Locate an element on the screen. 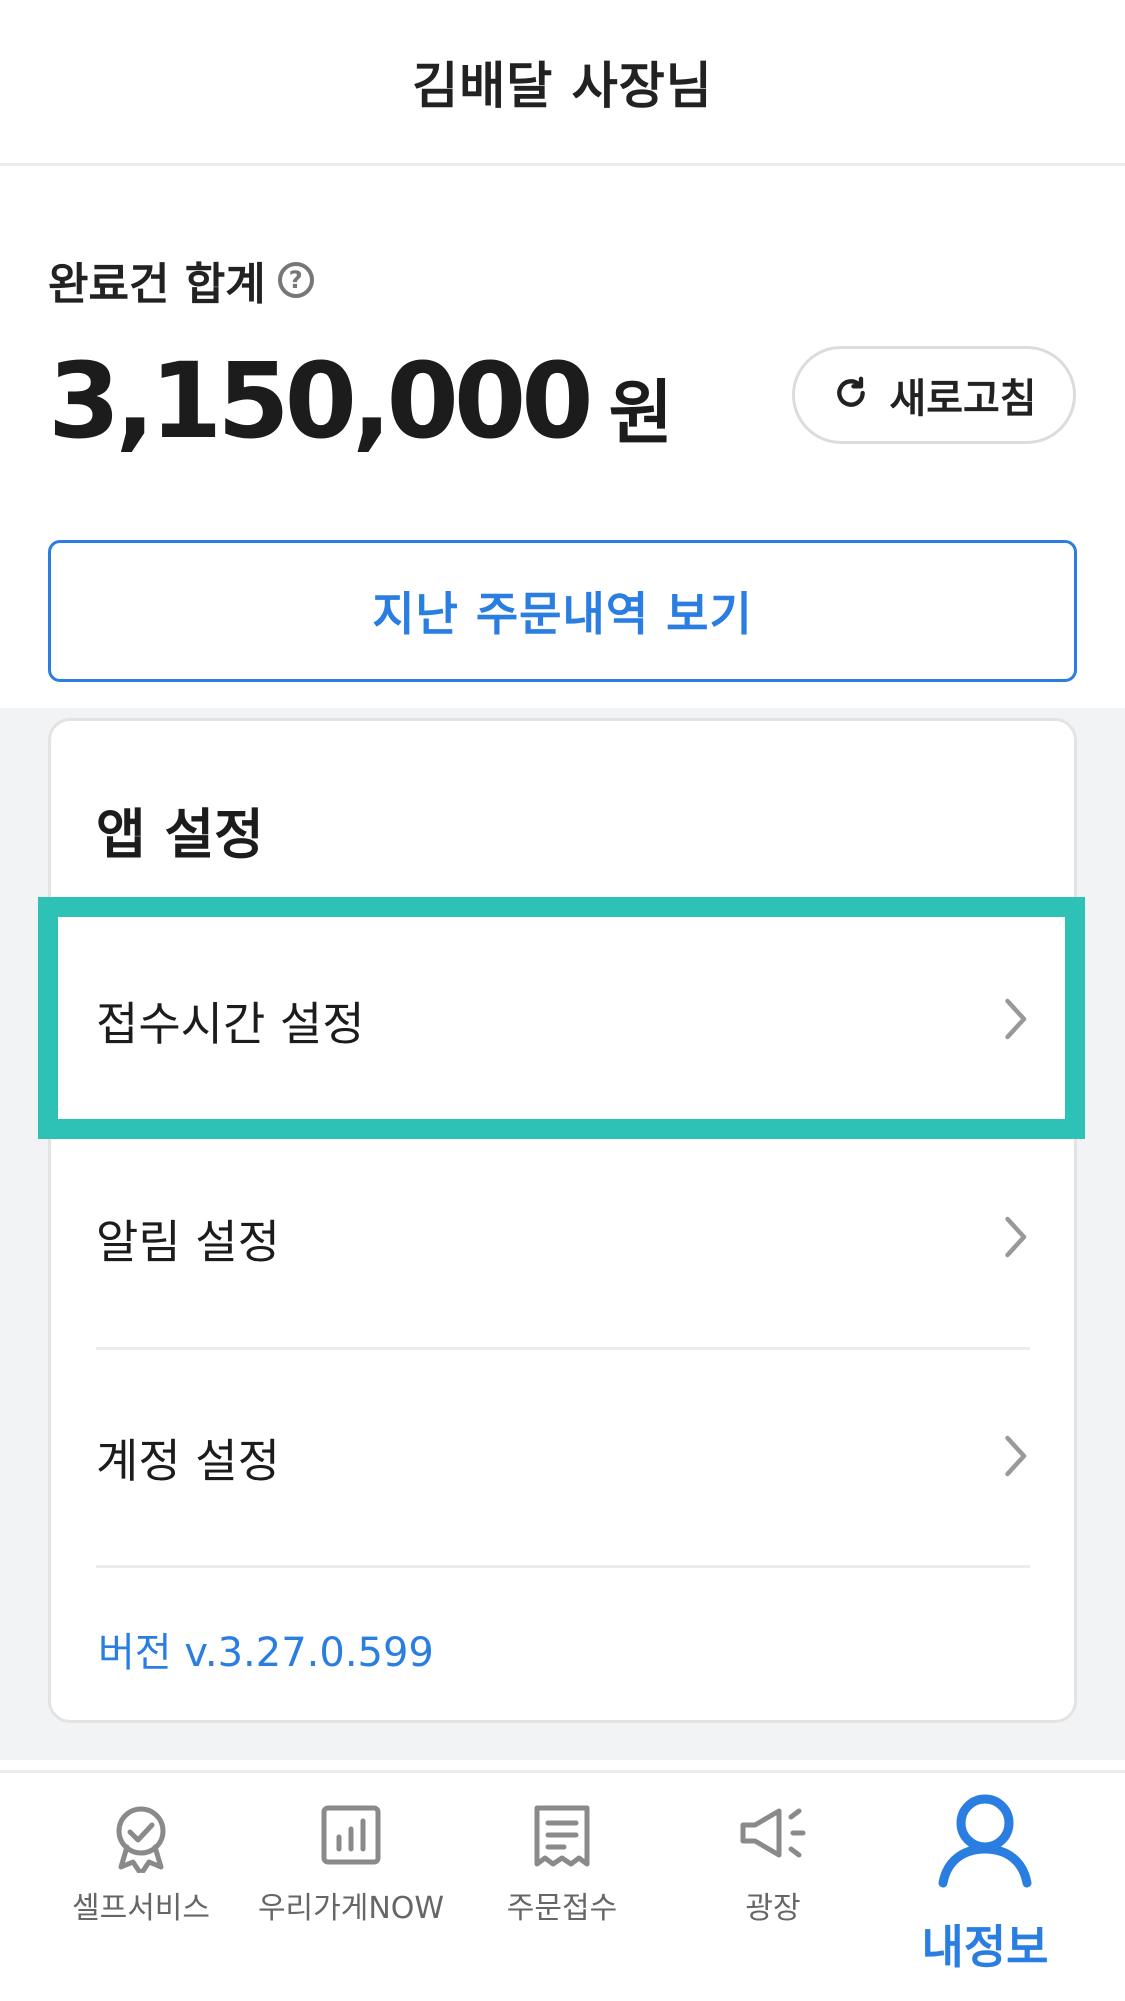 The height and width of the screenshot is (2001, 1125). settings-item-notification: 알림 설정 is located at coordinates (563, 1239).